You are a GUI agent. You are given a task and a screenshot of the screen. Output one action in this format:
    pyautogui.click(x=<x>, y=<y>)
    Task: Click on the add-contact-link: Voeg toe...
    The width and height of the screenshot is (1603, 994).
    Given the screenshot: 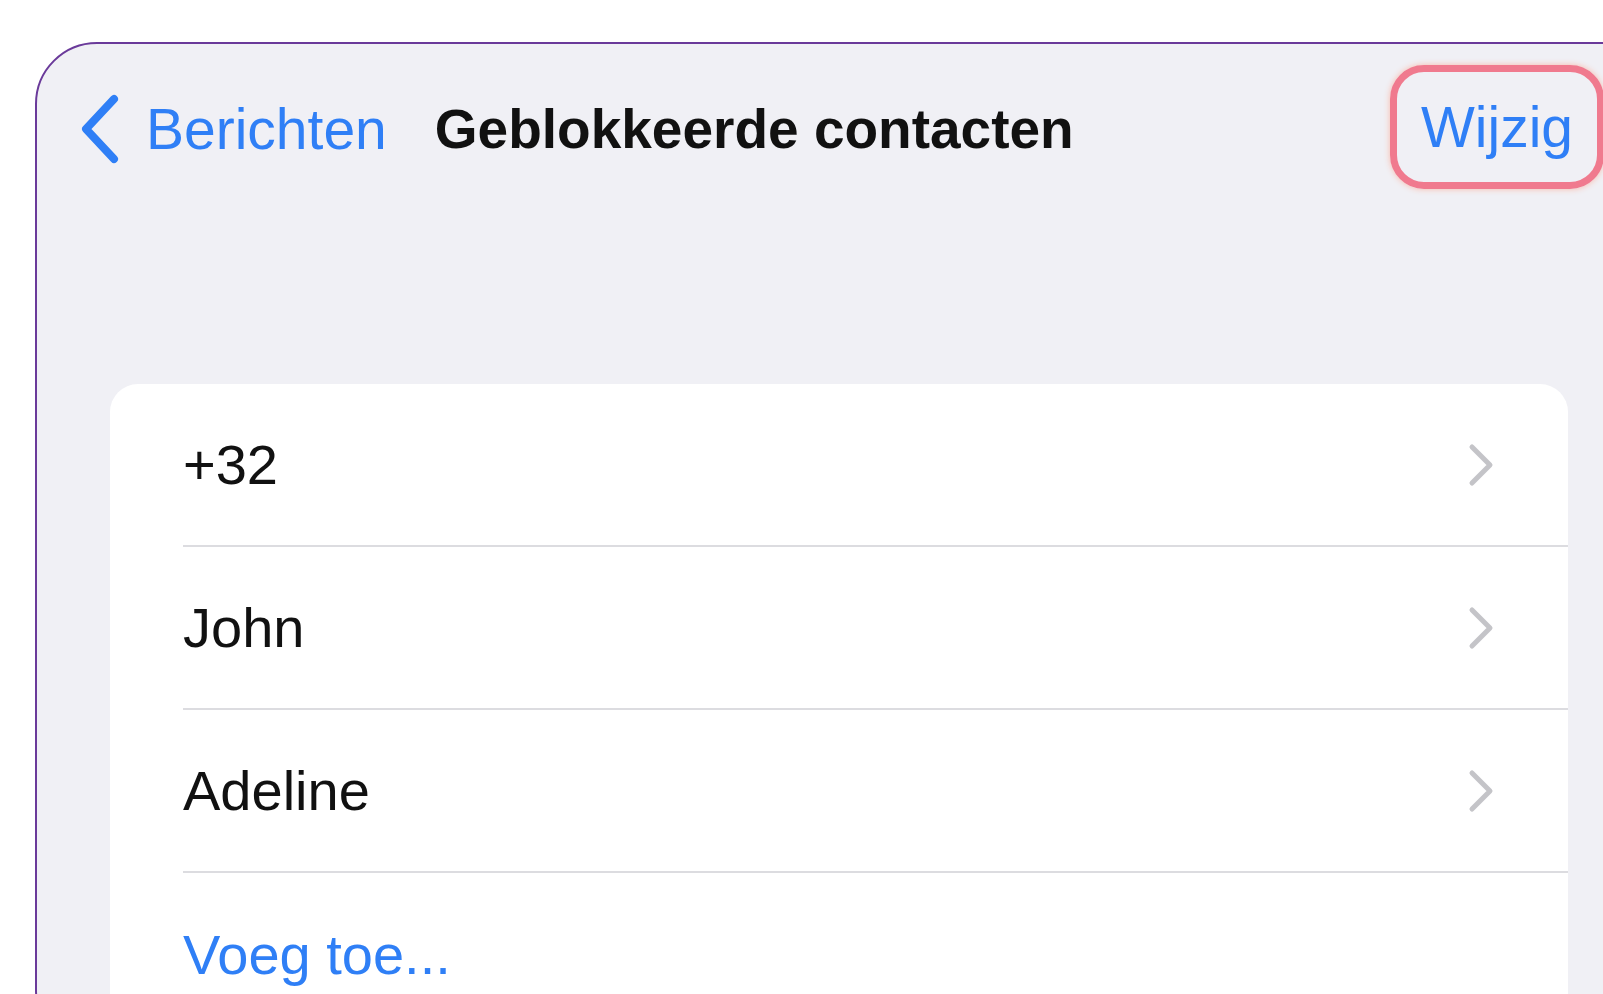 What is the action you would take?
    pyautogui.click(x=317, y=954)
    